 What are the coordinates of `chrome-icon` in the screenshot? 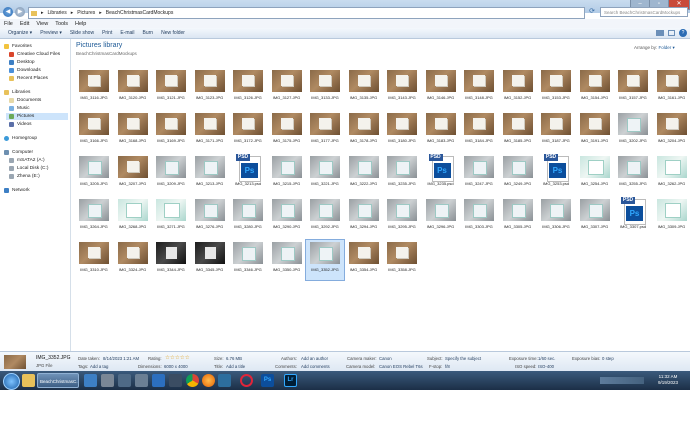 It's located at (192, 380).